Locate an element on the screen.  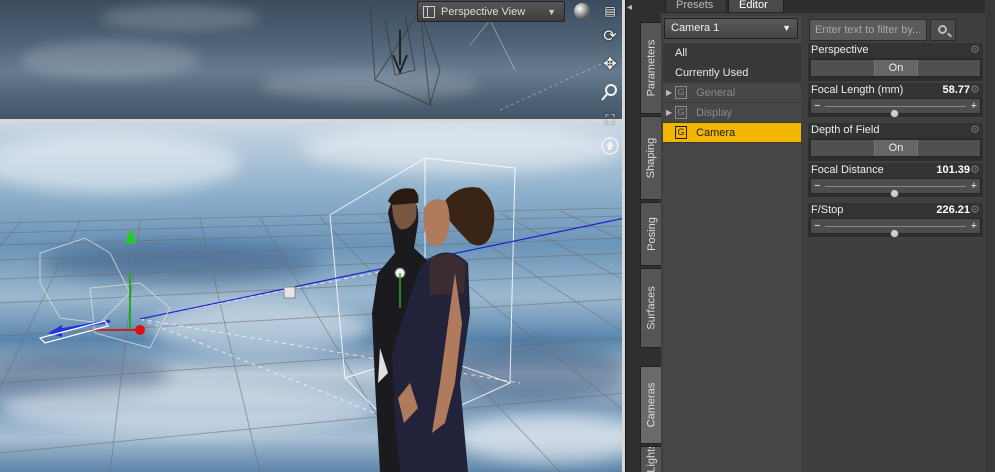
property-value: 101.39 is located at coordinates (953, 170).